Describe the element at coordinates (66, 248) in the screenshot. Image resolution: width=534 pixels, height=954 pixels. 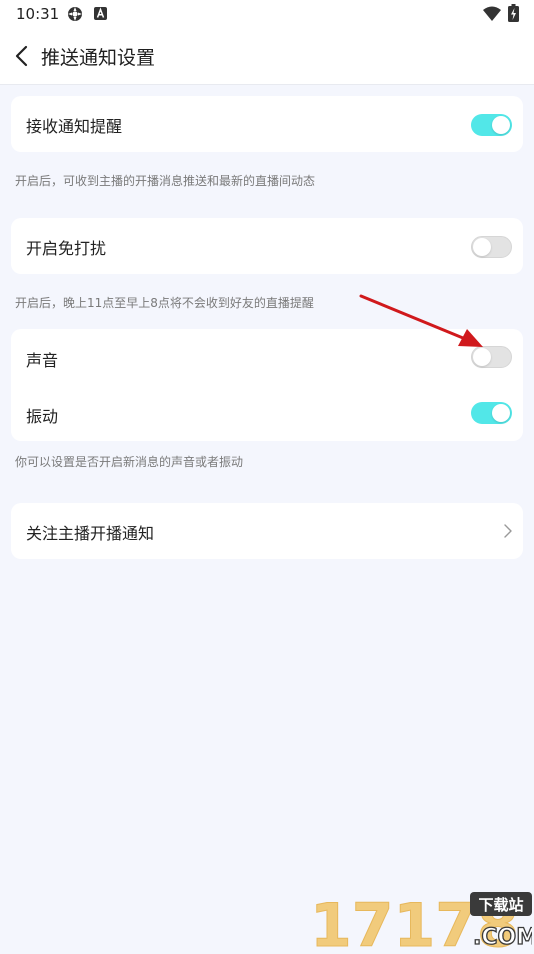
I see `dnd-label: 开启免打扰` at that location.